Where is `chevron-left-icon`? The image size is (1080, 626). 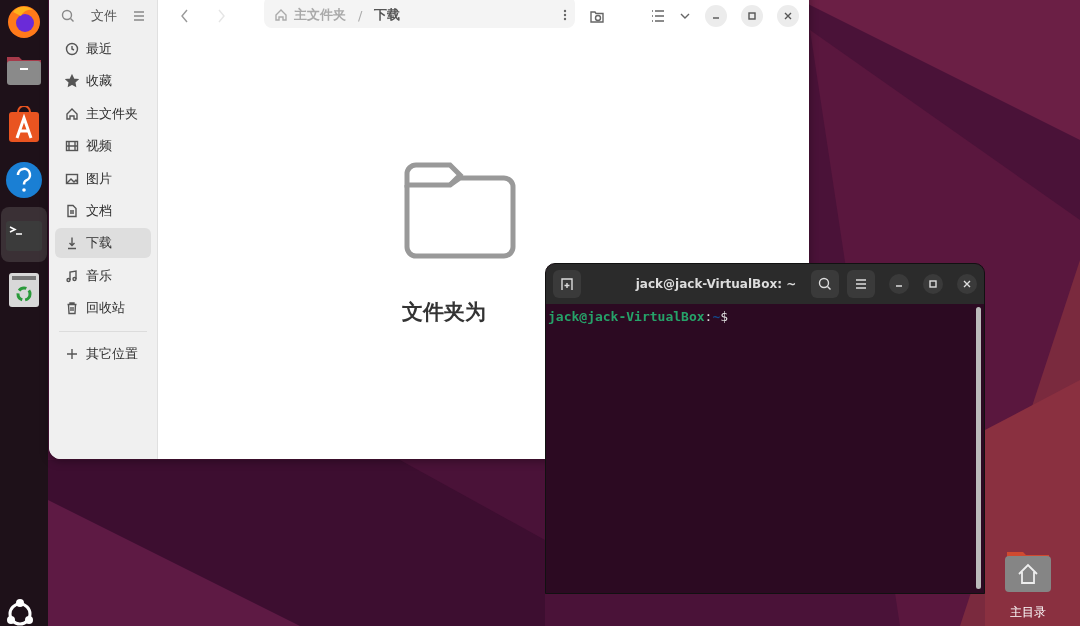
chevron-left-icon is located at coordinates (185, 16).